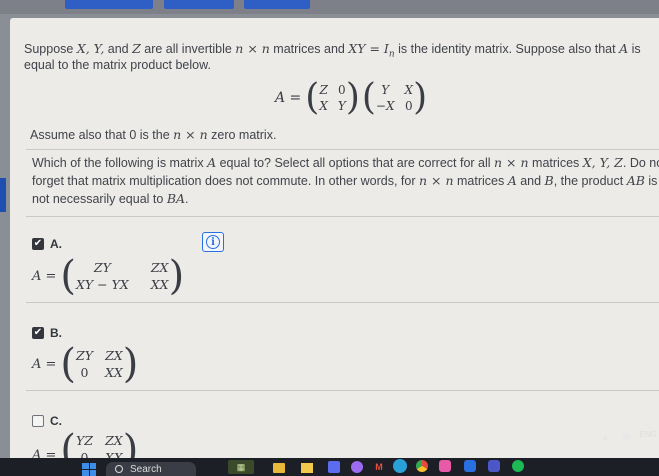  What do you see at coordinates (56, 421) in the screenshot?
I see `option-c-label: C.` at bounding box center [56, 421].